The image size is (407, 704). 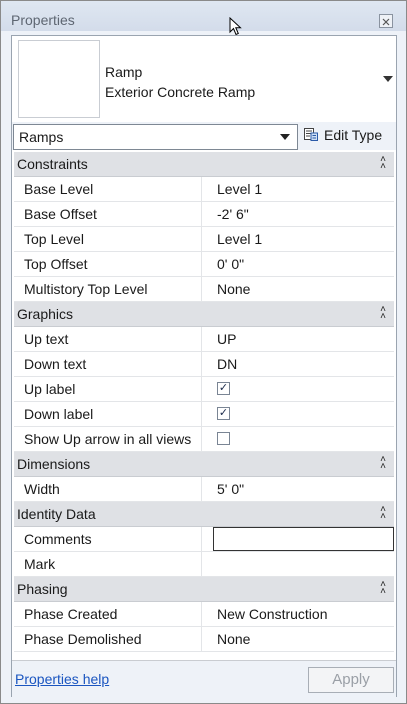 I want to click on property-row-base-offset: Base Offset -2' 6", so click(x=204, y=214).